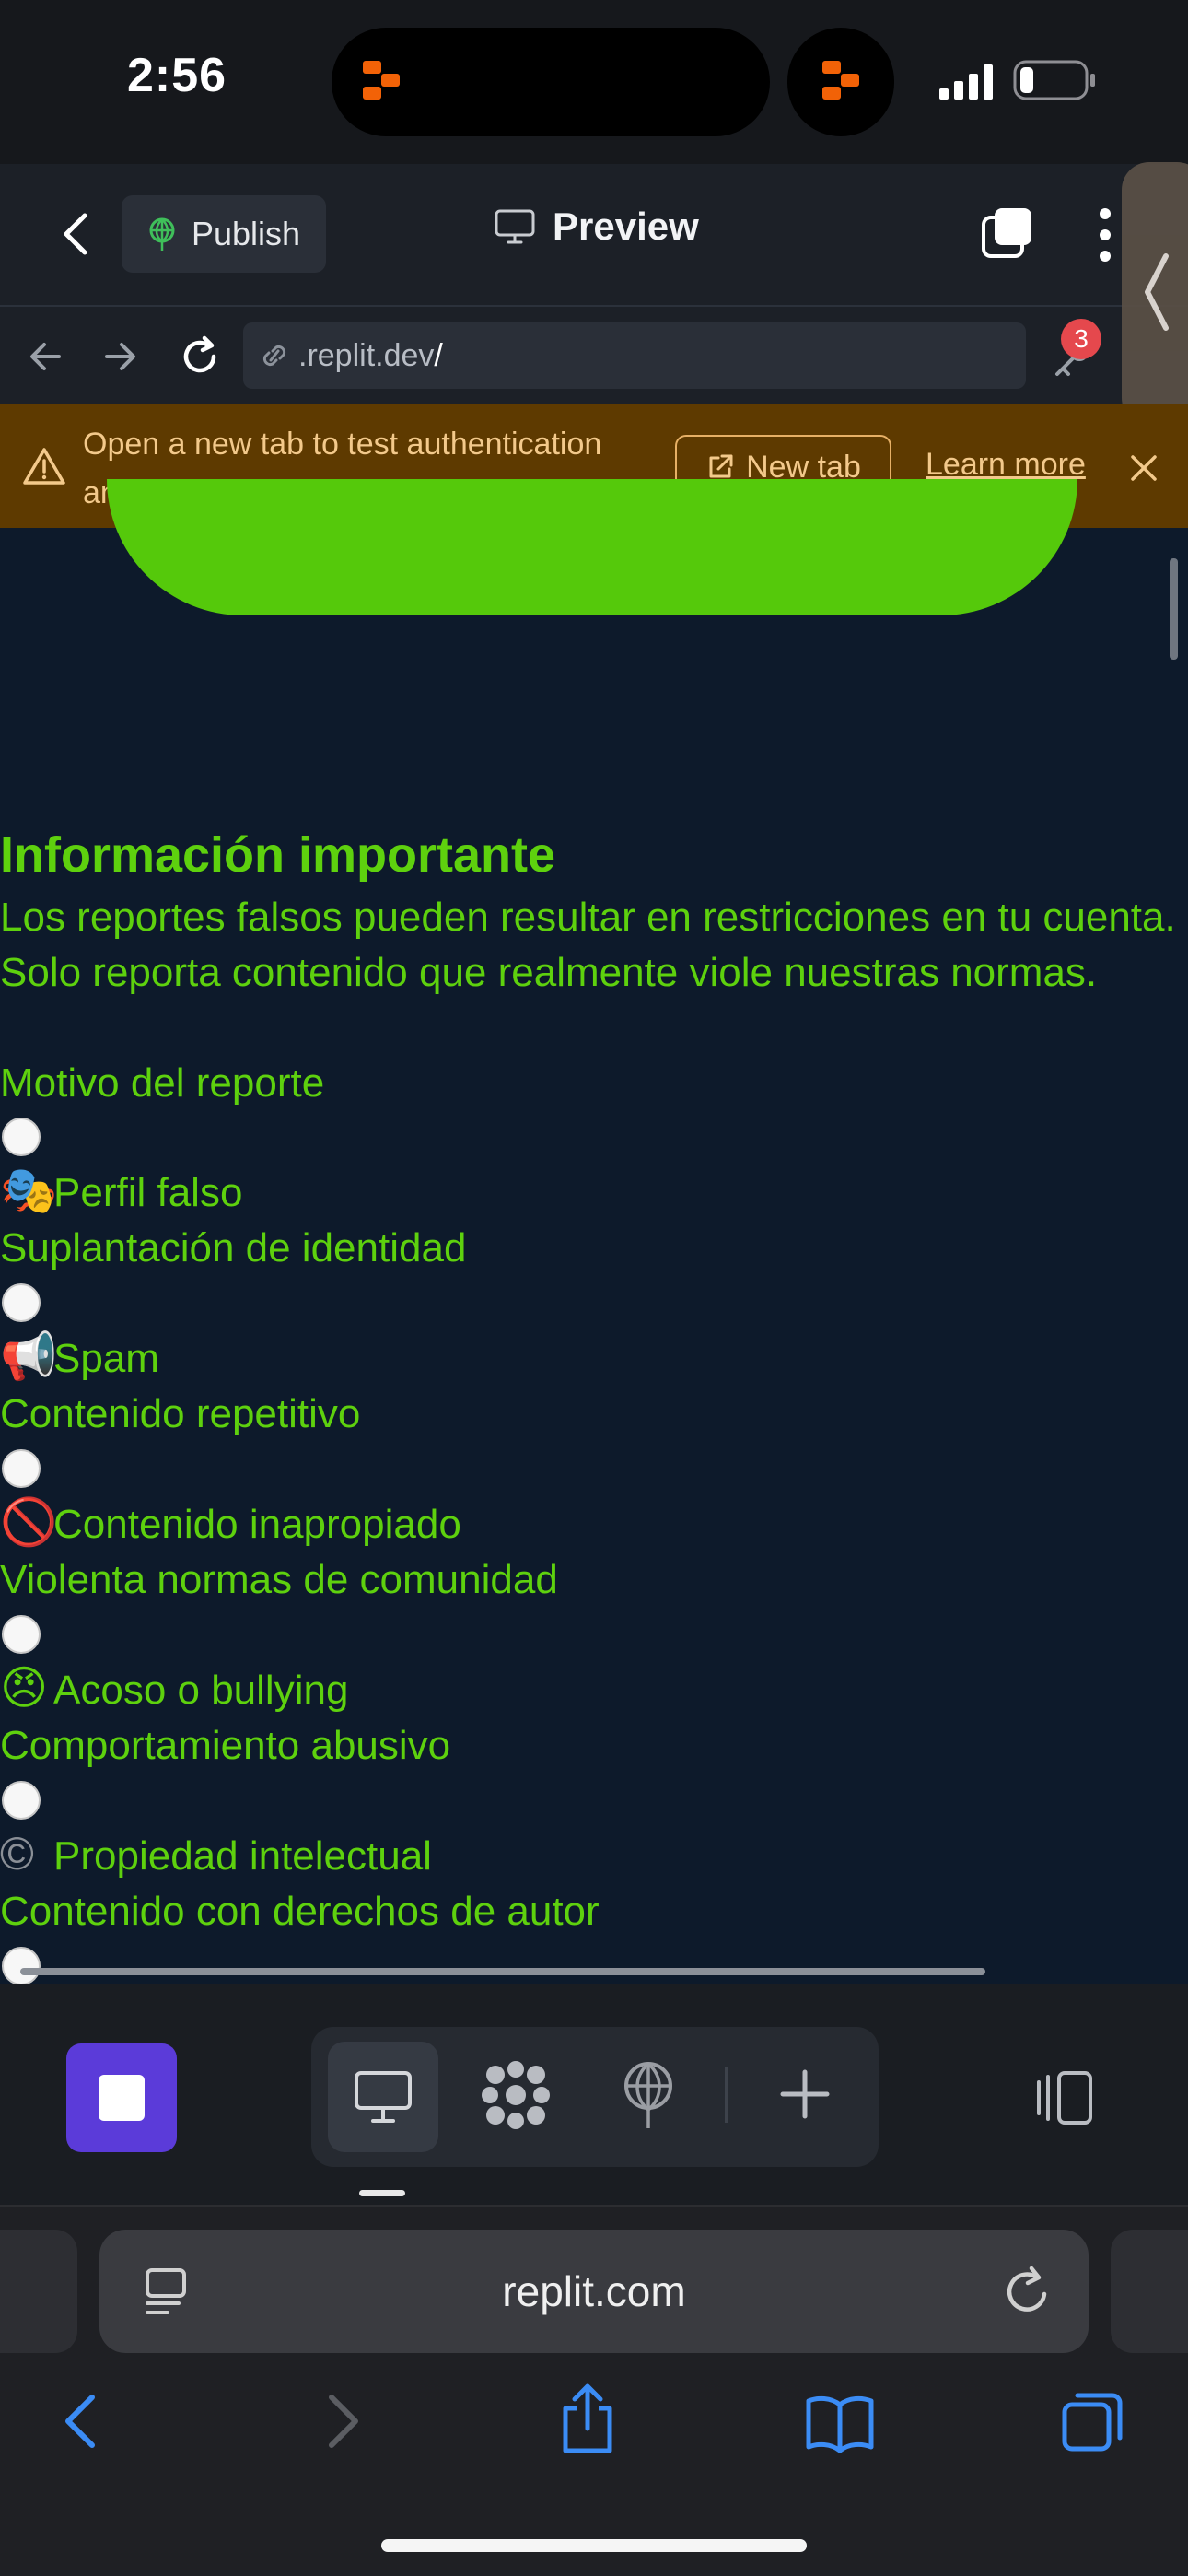 The height and width of the screenshot is (2576, 1188). I want to click on link-icon, so click(274, 356).